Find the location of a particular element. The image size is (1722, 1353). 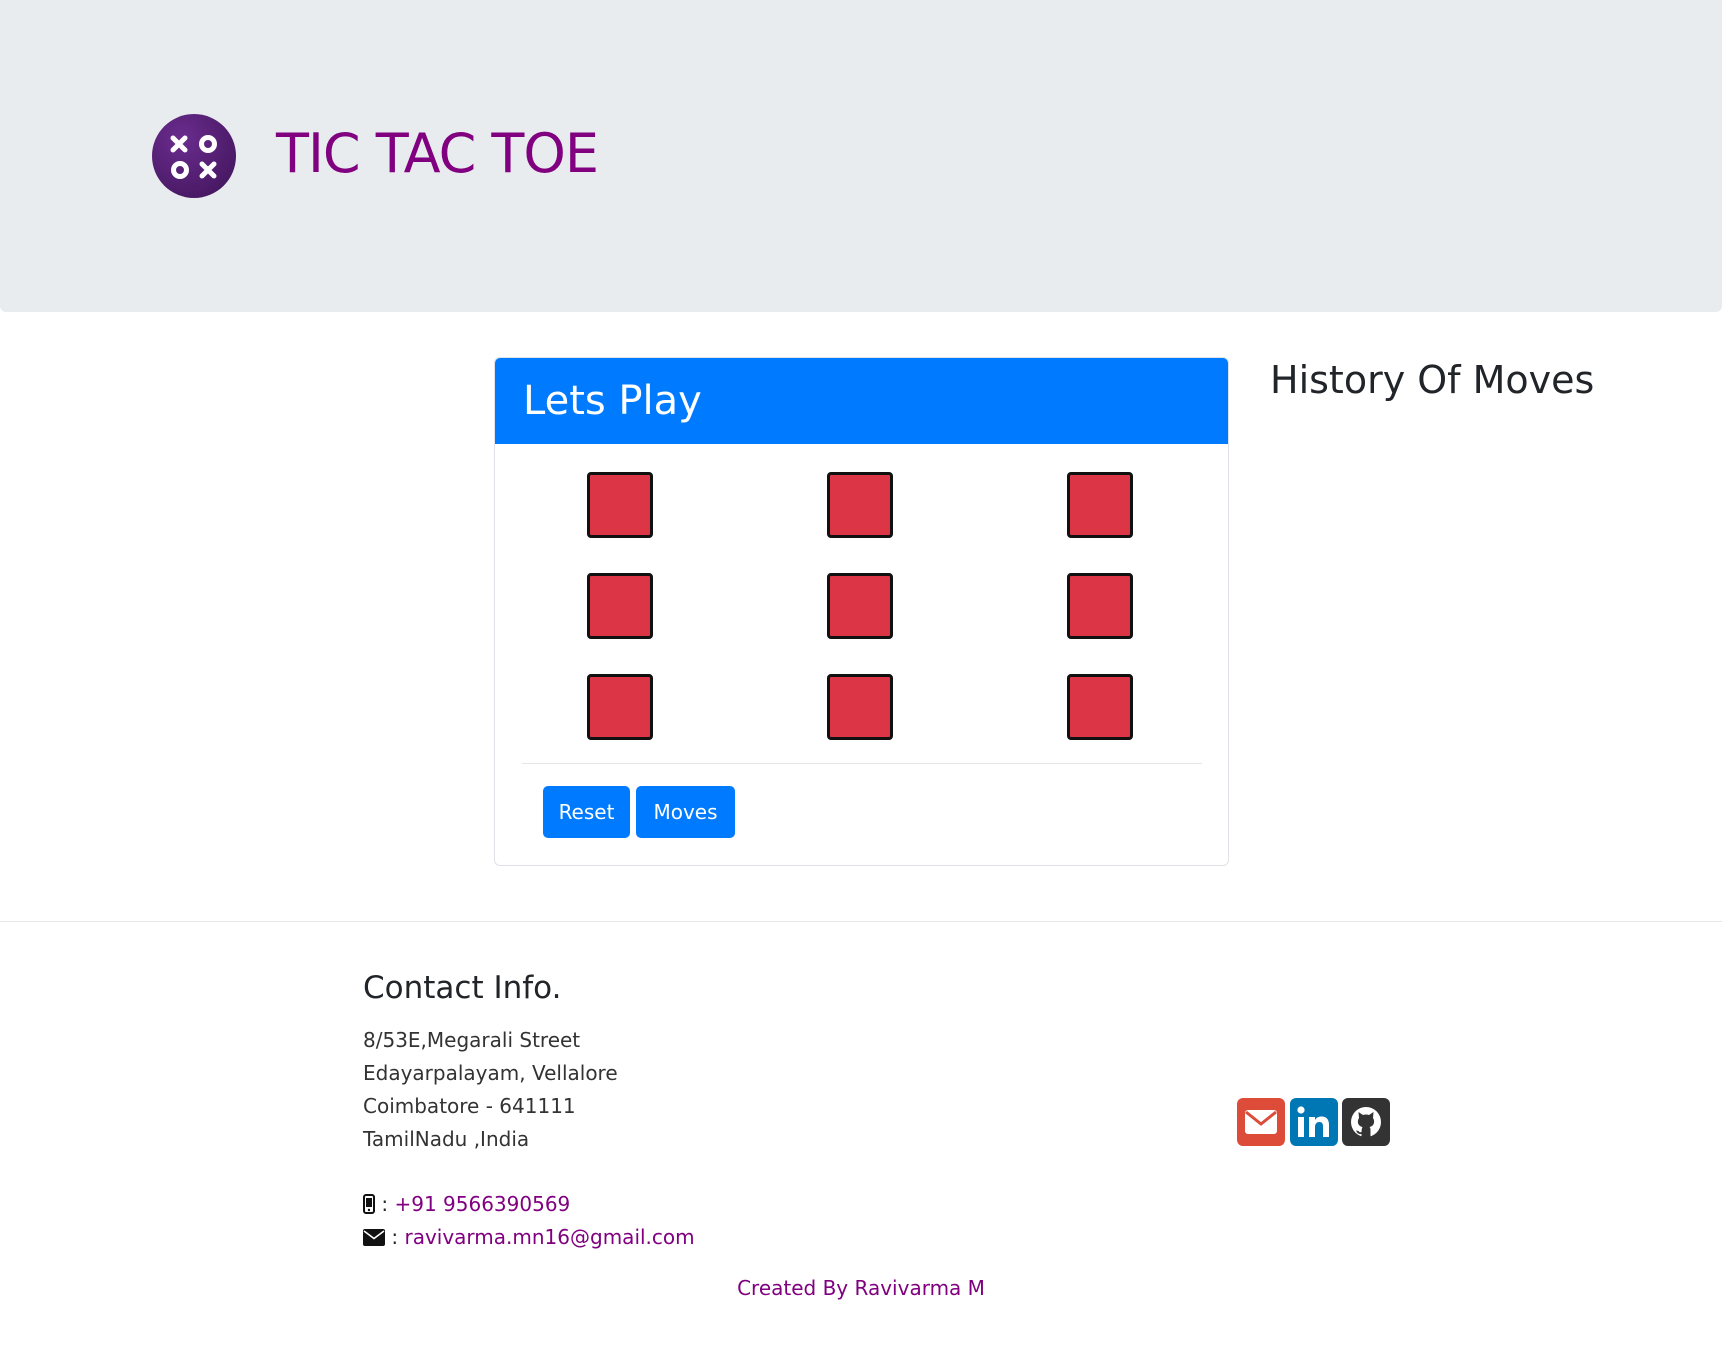

address-line-4: TamilNadu ,India is located at coordinates (446, 1139).